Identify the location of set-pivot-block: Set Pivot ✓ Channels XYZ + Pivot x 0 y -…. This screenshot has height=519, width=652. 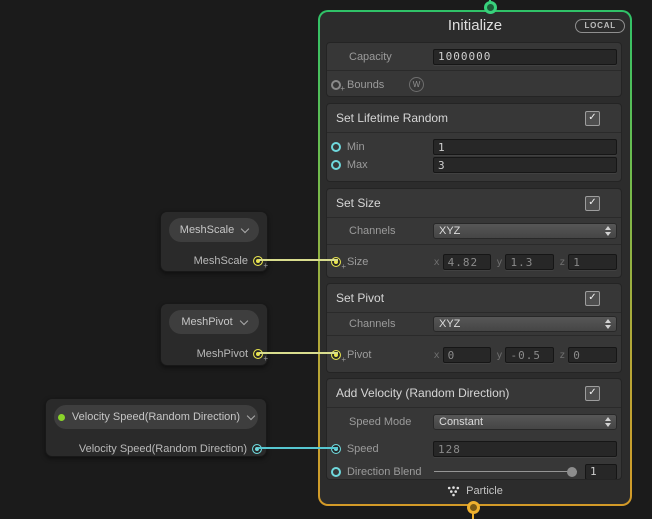
(474, 328).